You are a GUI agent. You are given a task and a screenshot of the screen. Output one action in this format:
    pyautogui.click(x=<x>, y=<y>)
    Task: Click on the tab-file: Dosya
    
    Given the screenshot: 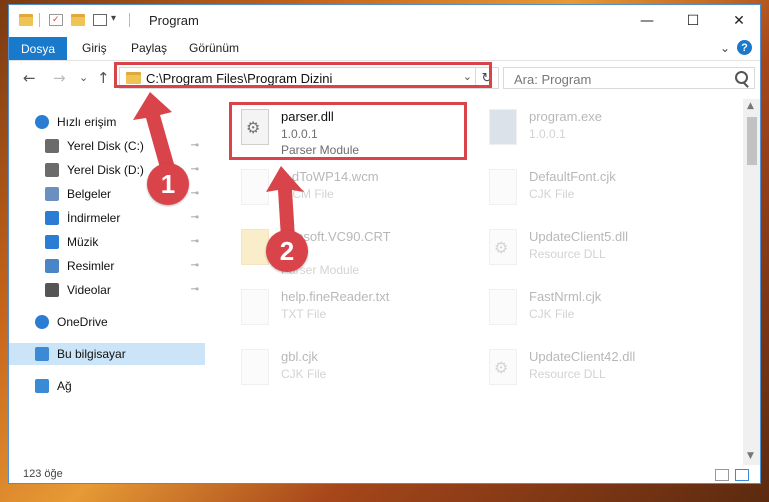 What is the action you would take?
    pyautogui.click(x=38, y=48)
    